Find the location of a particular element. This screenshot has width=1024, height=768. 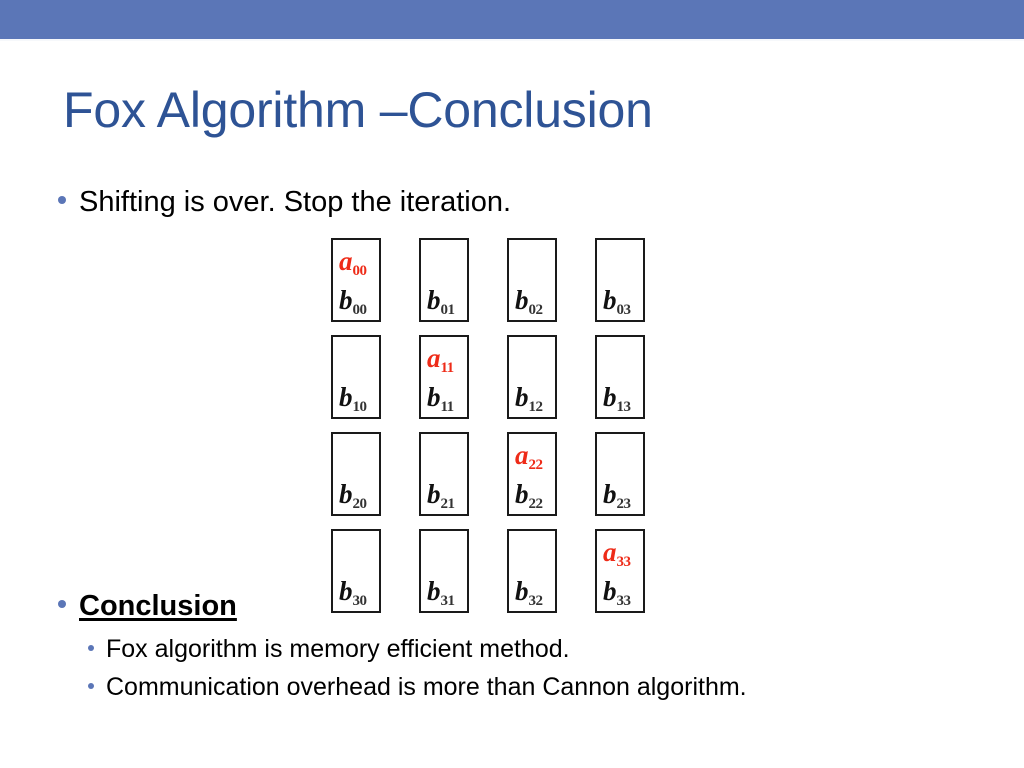

subscript: 23 is located at coordinates (624, 504).